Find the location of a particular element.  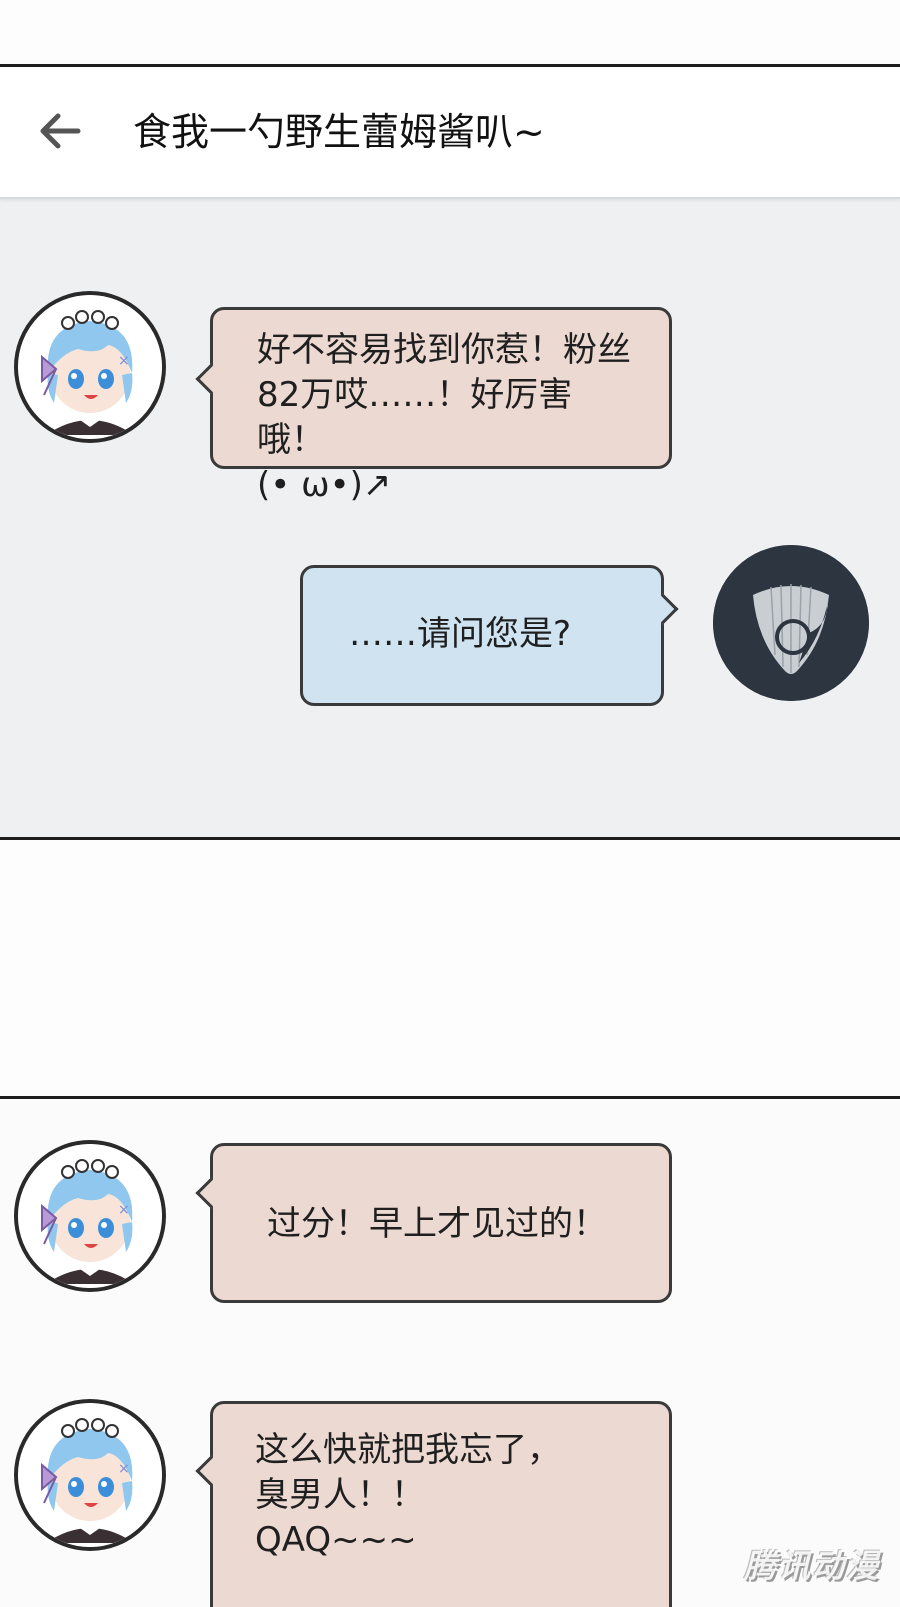

message-text: ……请问您是? is located at coordinates (460, 634).